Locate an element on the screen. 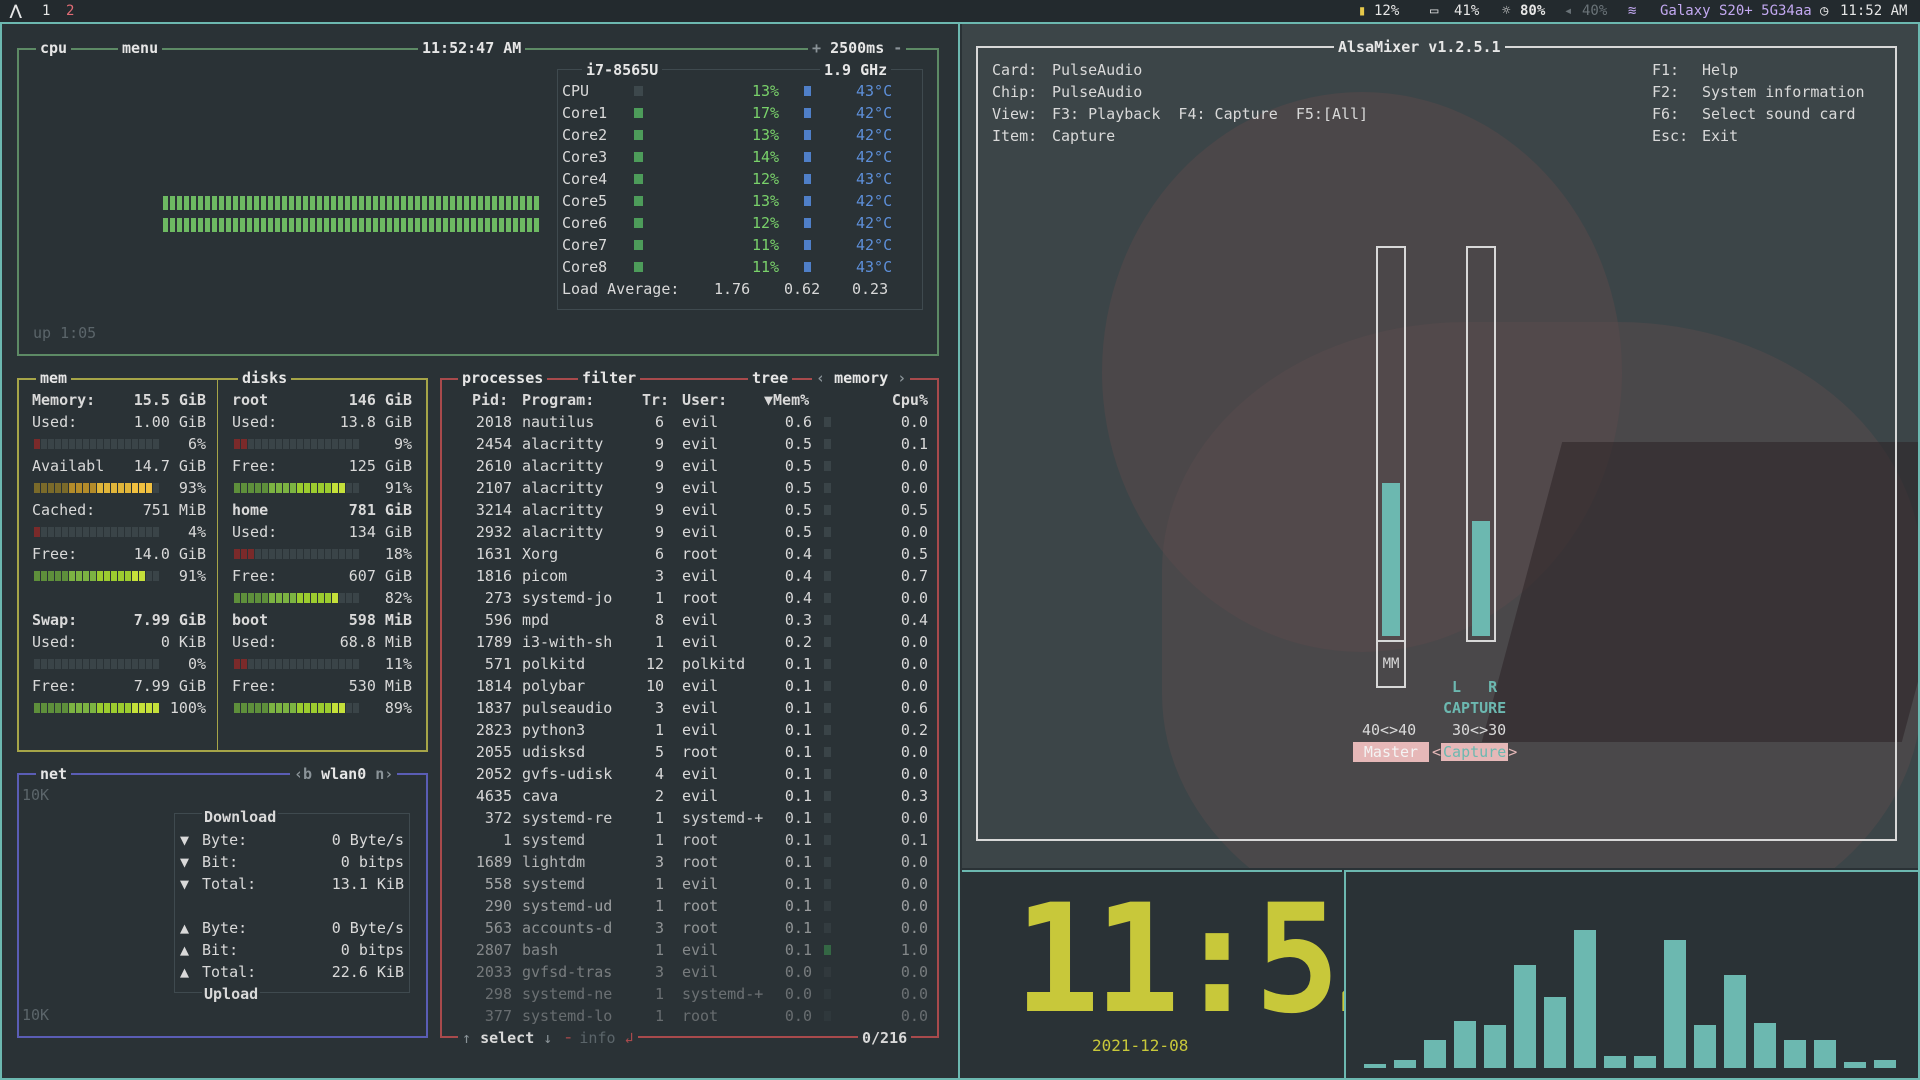  table-row: 372 systemd-re 1 systemd-+ 0.1 0.0 is located at coordinates (688, 818).